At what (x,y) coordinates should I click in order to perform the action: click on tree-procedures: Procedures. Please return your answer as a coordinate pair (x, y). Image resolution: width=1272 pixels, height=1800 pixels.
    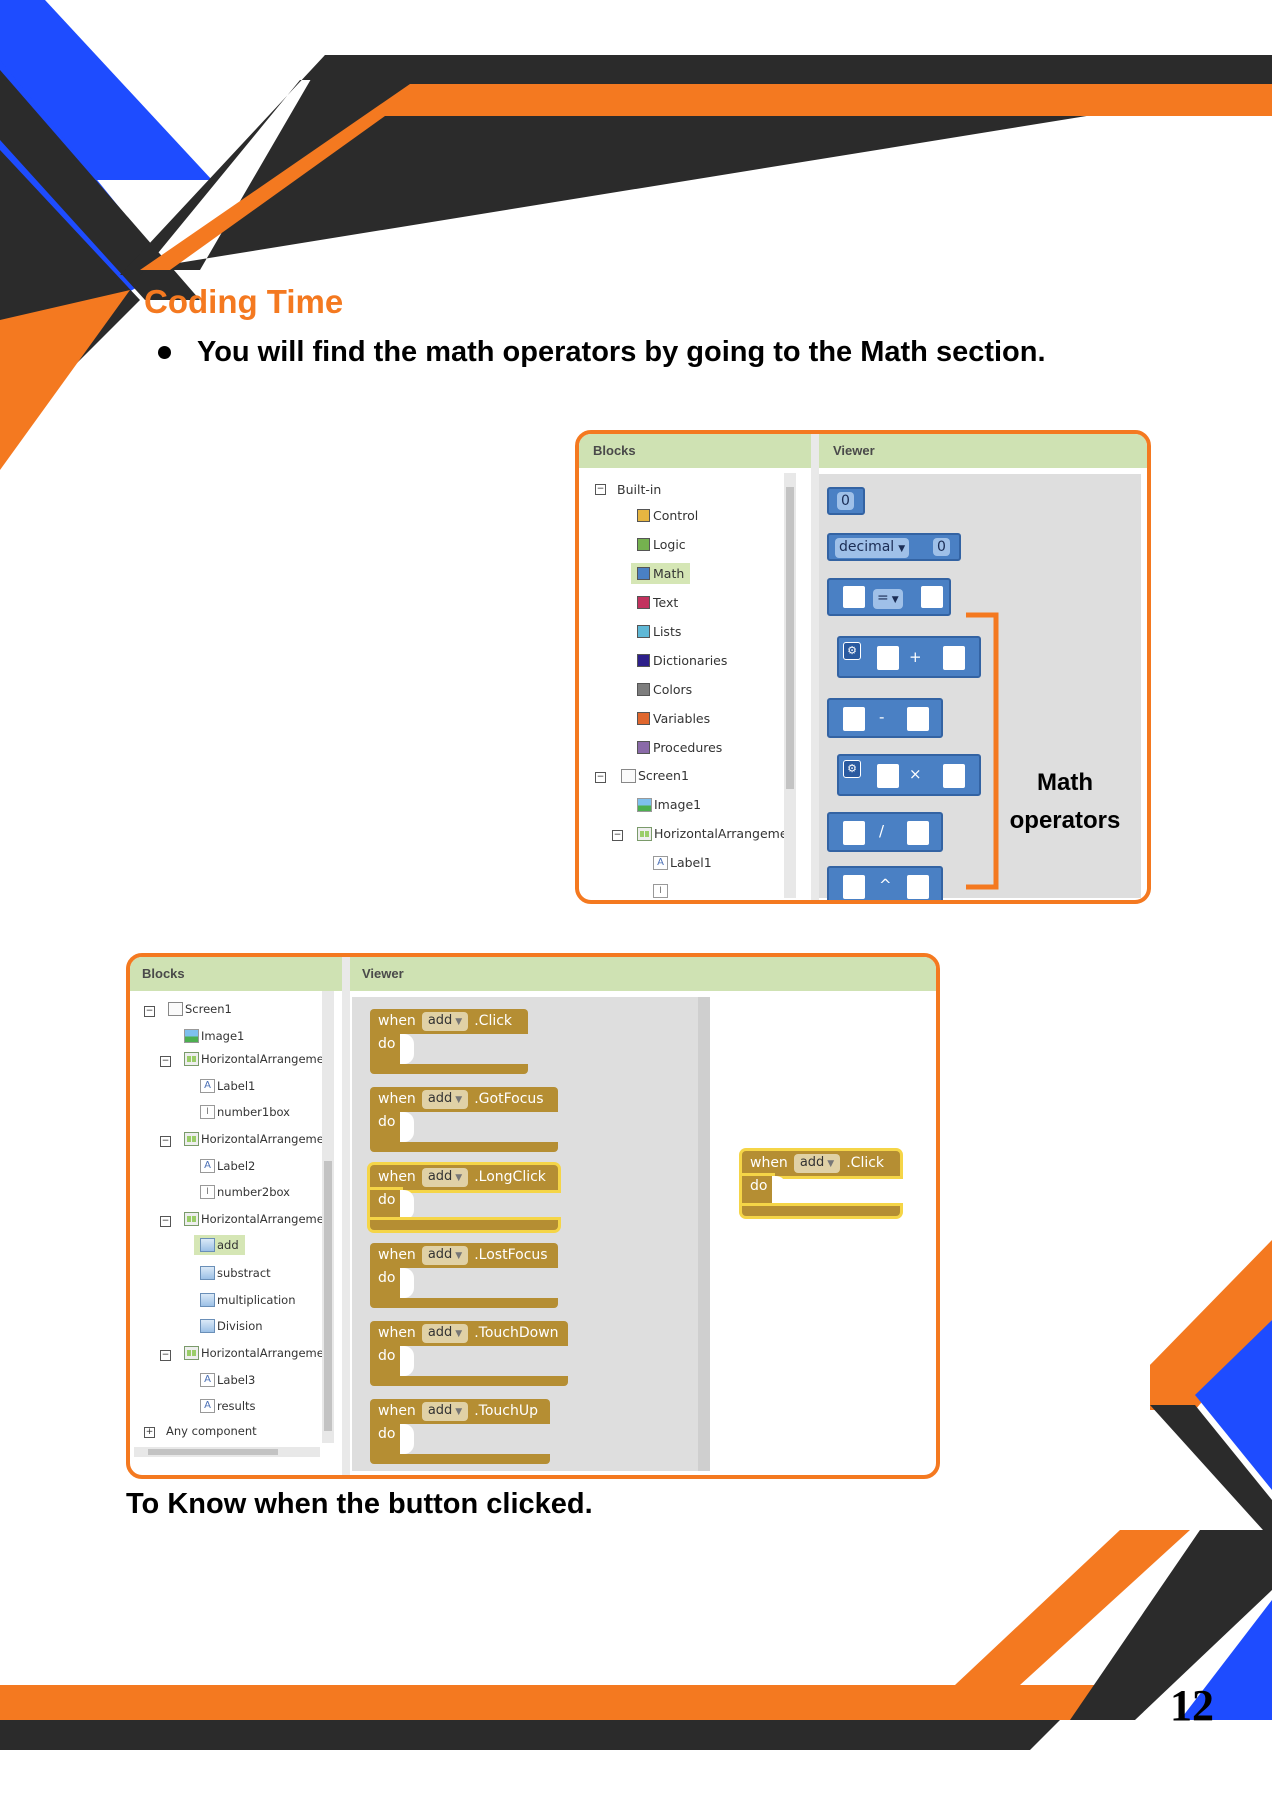
    Looking at the image, I should click on (679, 747).